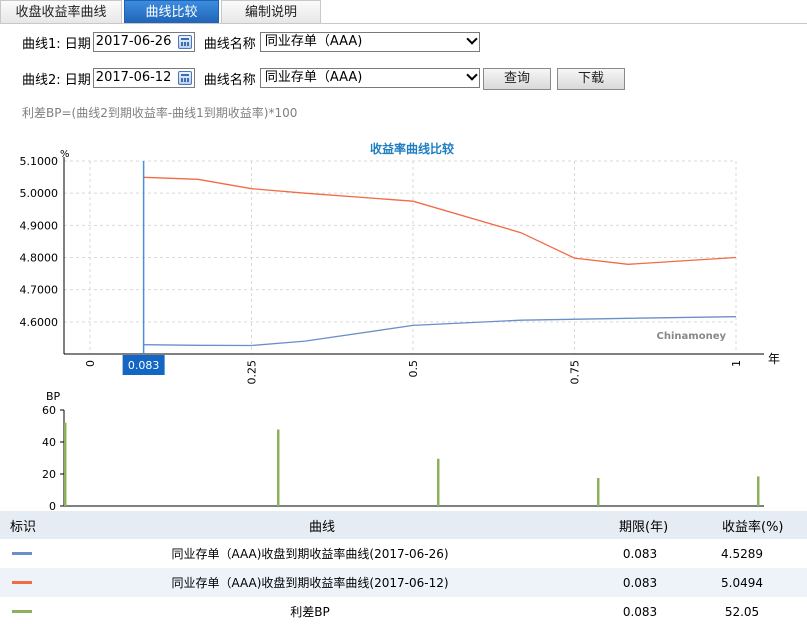 This screenshot has height=625, width=807. What do you see at coordinates (310, 612) in the screenshot?
I see `cell-curve: 利差BP` at bounding box center [310, 612].